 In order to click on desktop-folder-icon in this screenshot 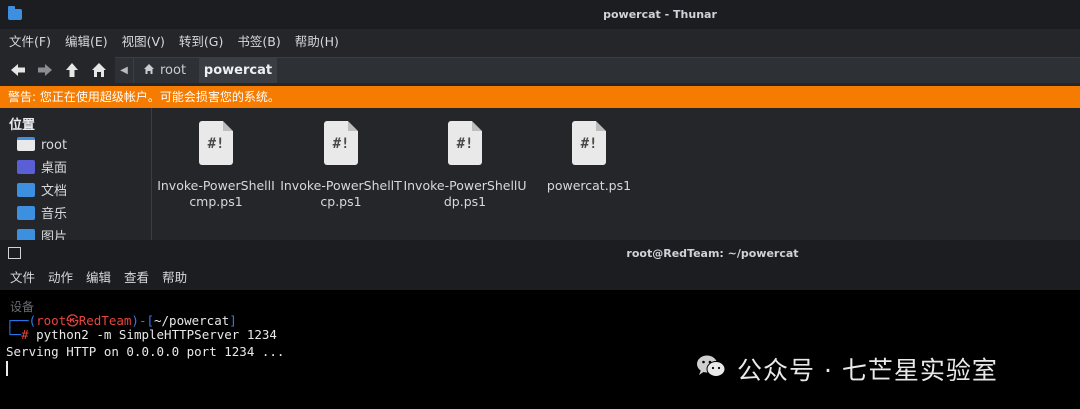, I will do `click(26, 167)`.